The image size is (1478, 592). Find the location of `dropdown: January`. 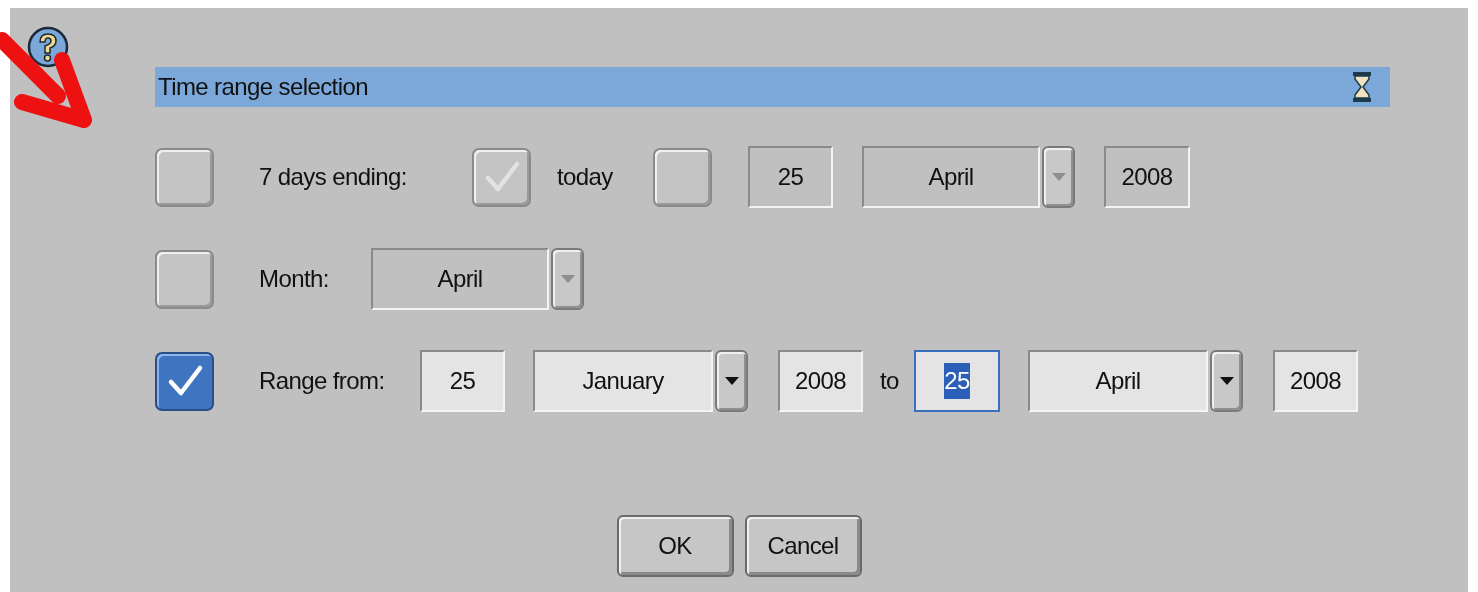

dropdown: January is located at coordinates (623, 381).